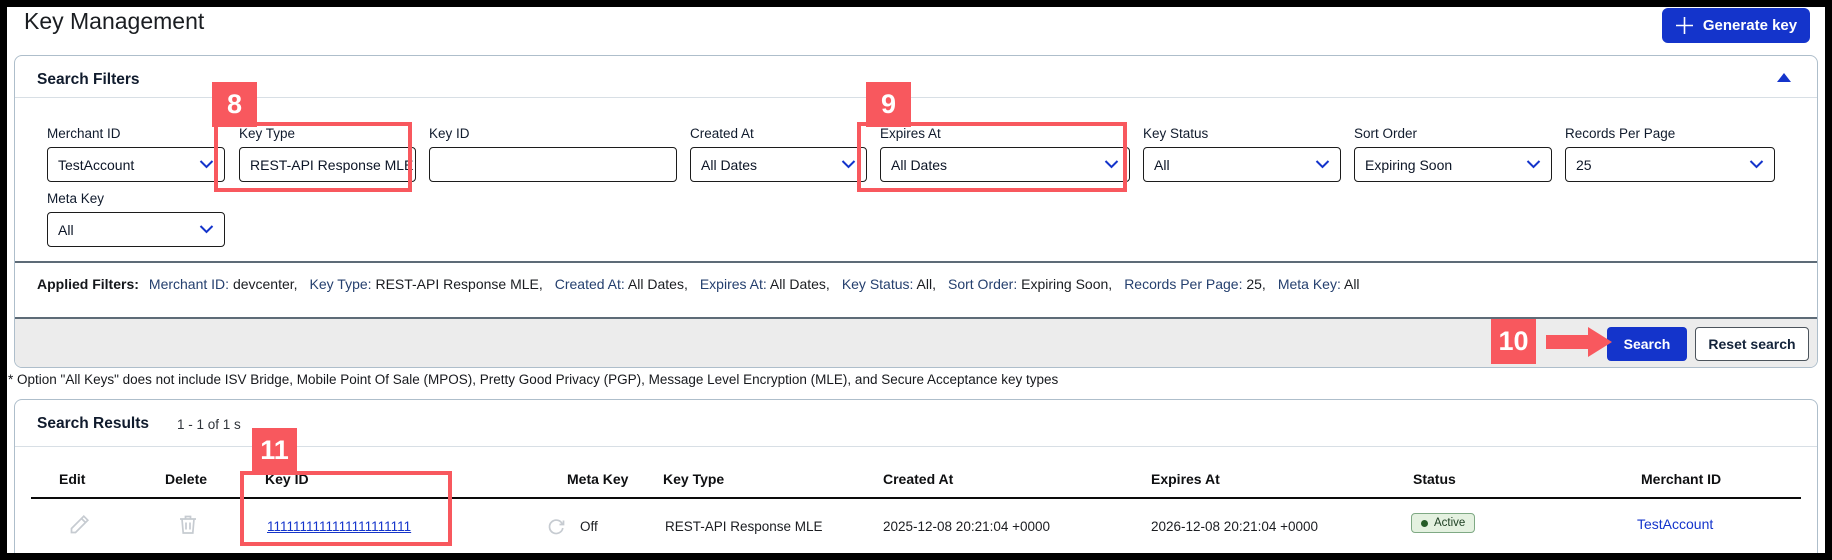  Describe the element at coordinates (1600, 342) in the screenshot. I see `annotation-arrow-head-icon` at that location.